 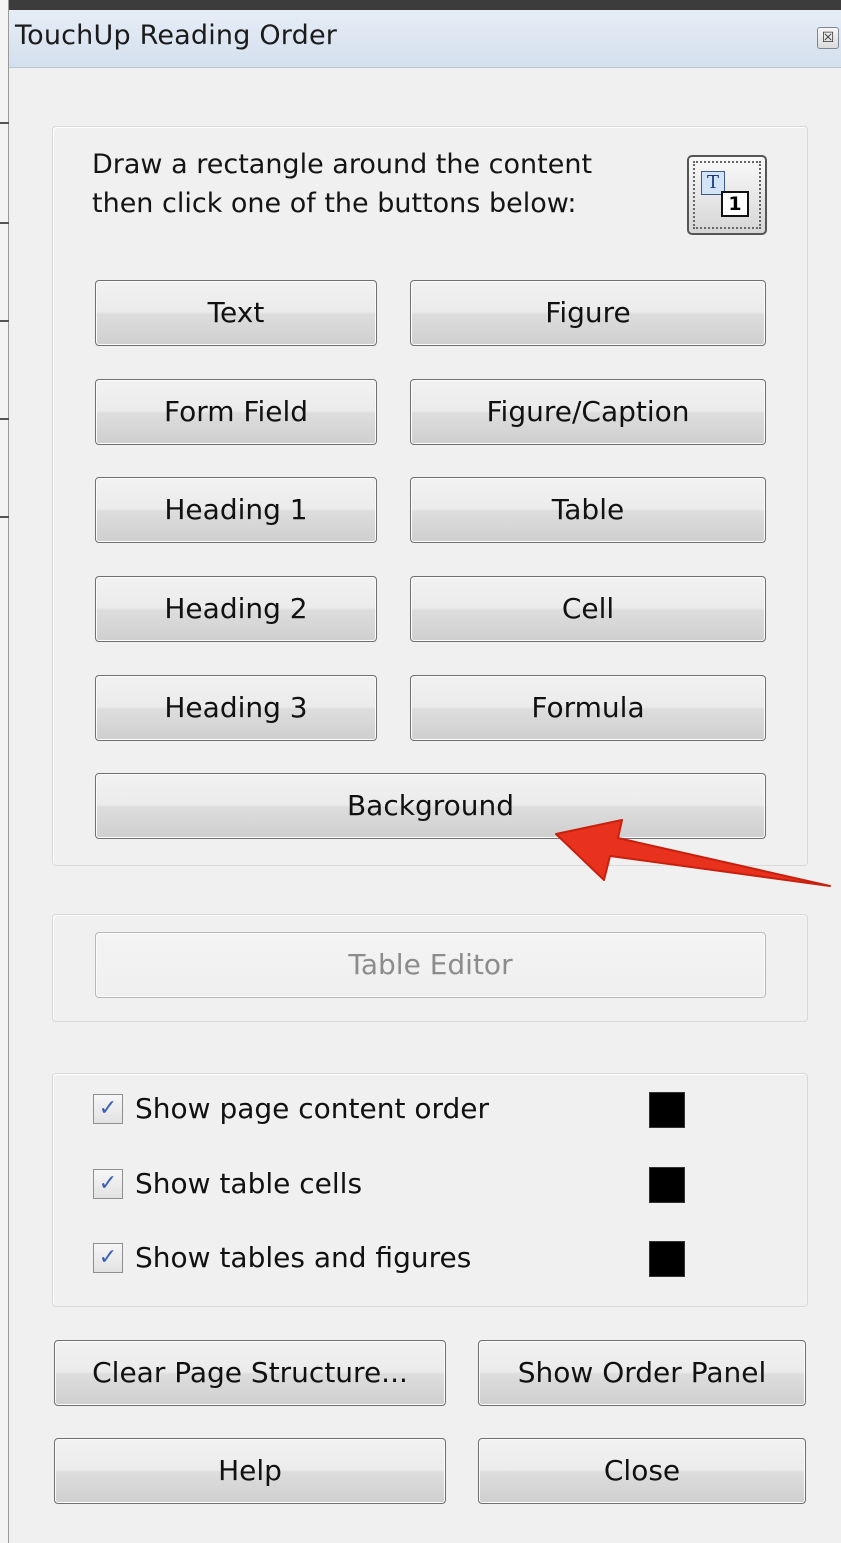 What do you see at coordinates (425, 39) in the screenshot?
I see `title-bar: TouchUp Reading Order ☒` at bounding box center [425, 39].